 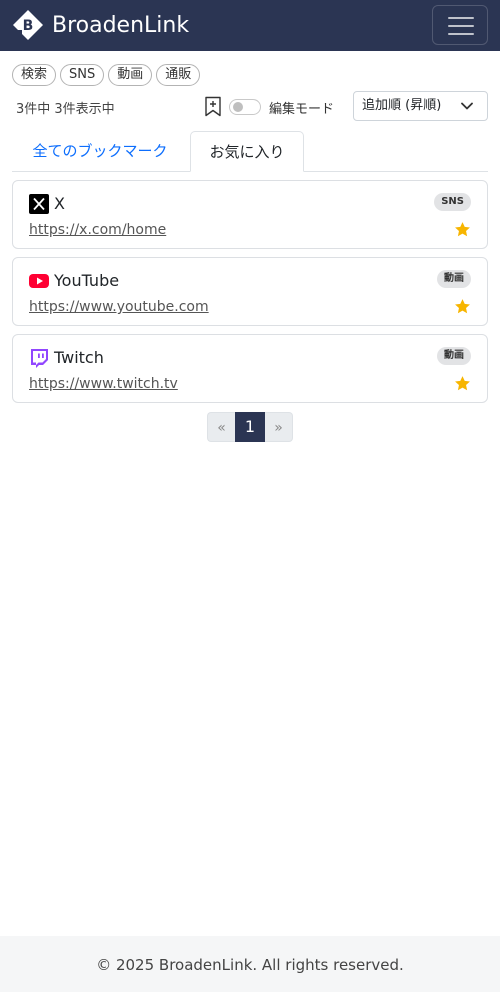 I want to click on menu-toggle-button, so click(x=460, y=25).